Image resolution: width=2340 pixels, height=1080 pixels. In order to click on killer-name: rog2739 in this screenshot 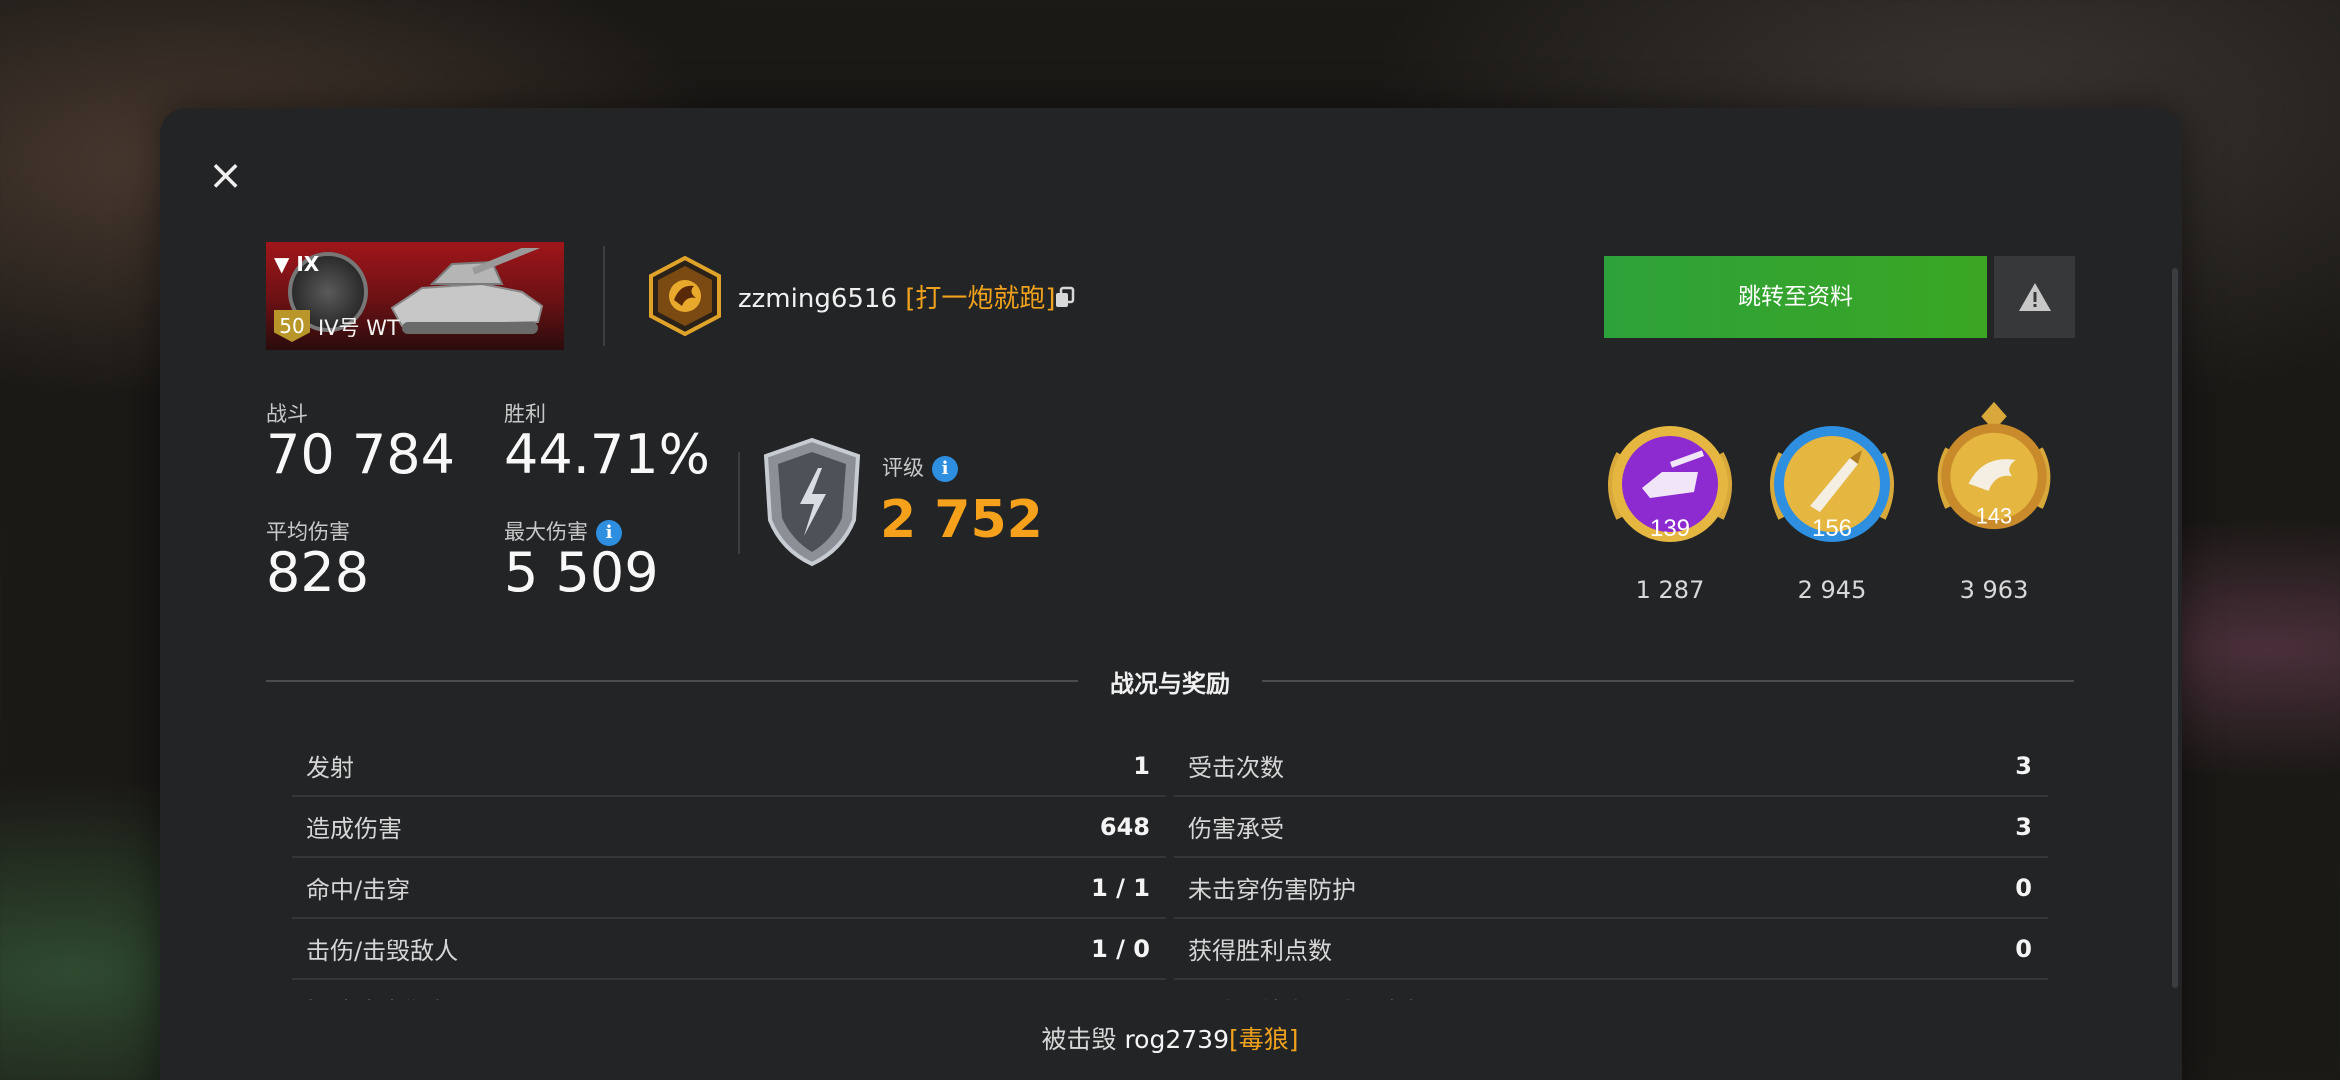, I will do `click(1176, 1039)`.